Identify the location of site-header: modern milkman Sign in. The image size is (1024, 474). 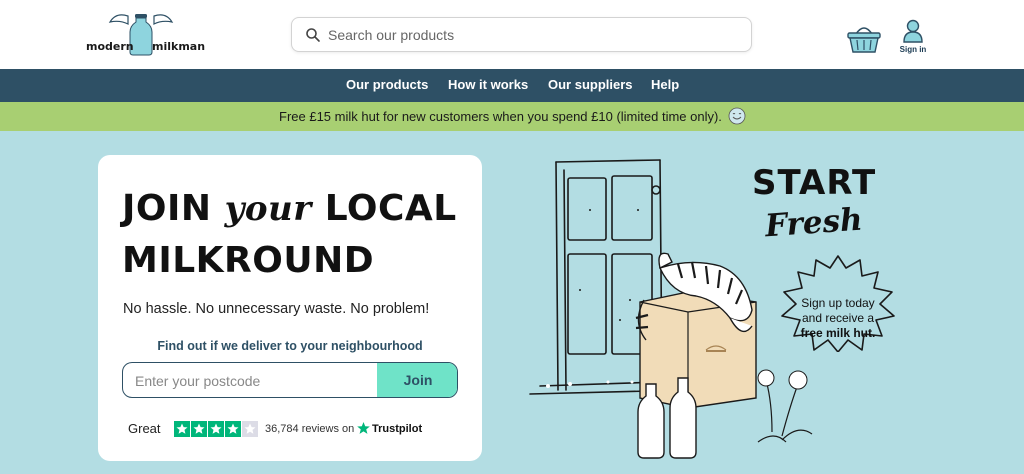
(512, 34).